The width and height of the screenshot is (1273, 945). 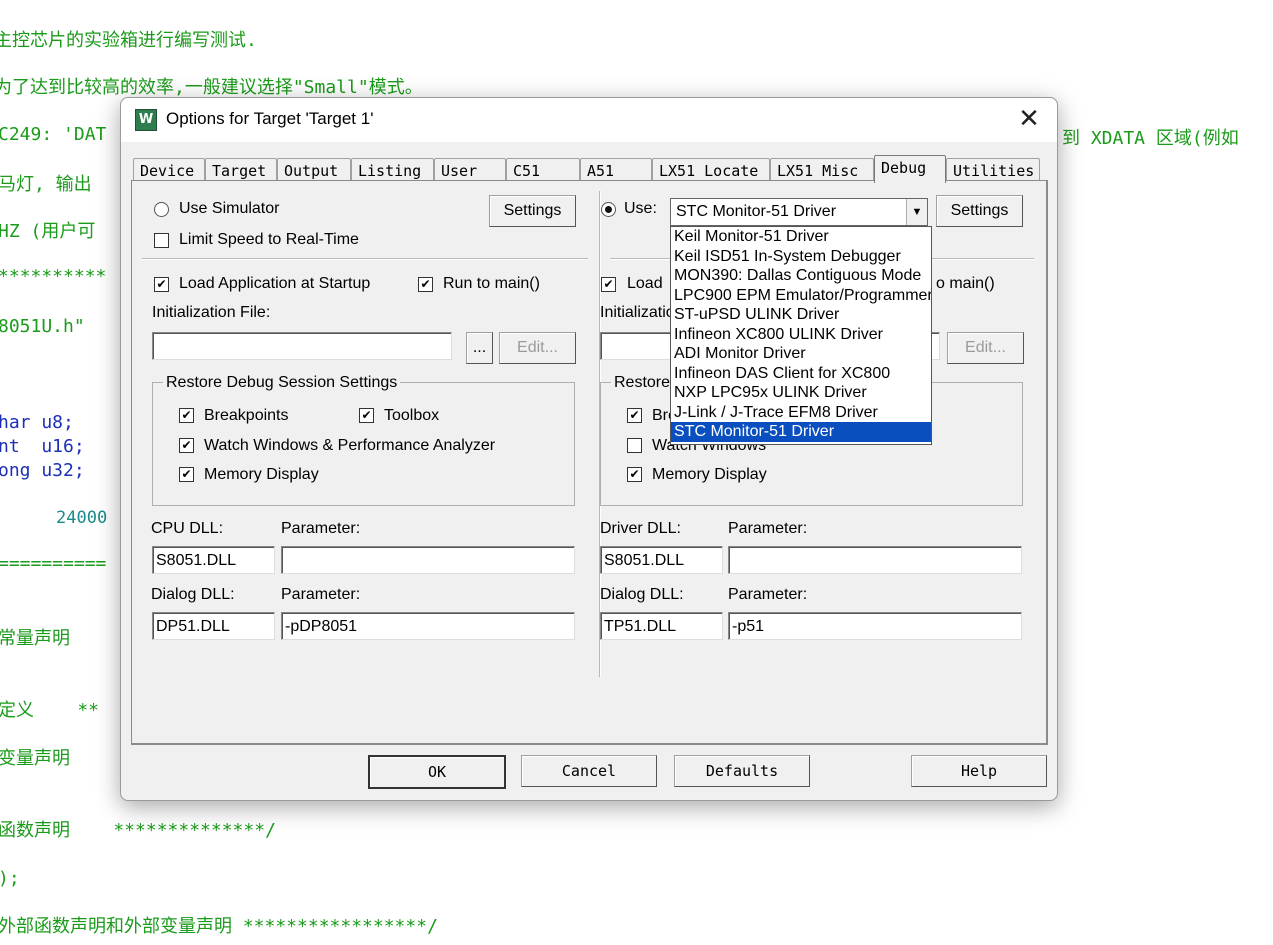 What do you see at coordinates (532, 211) in the screenshot?
I see `simulator-settings-button: Settings` at bounding box center [532, 211].